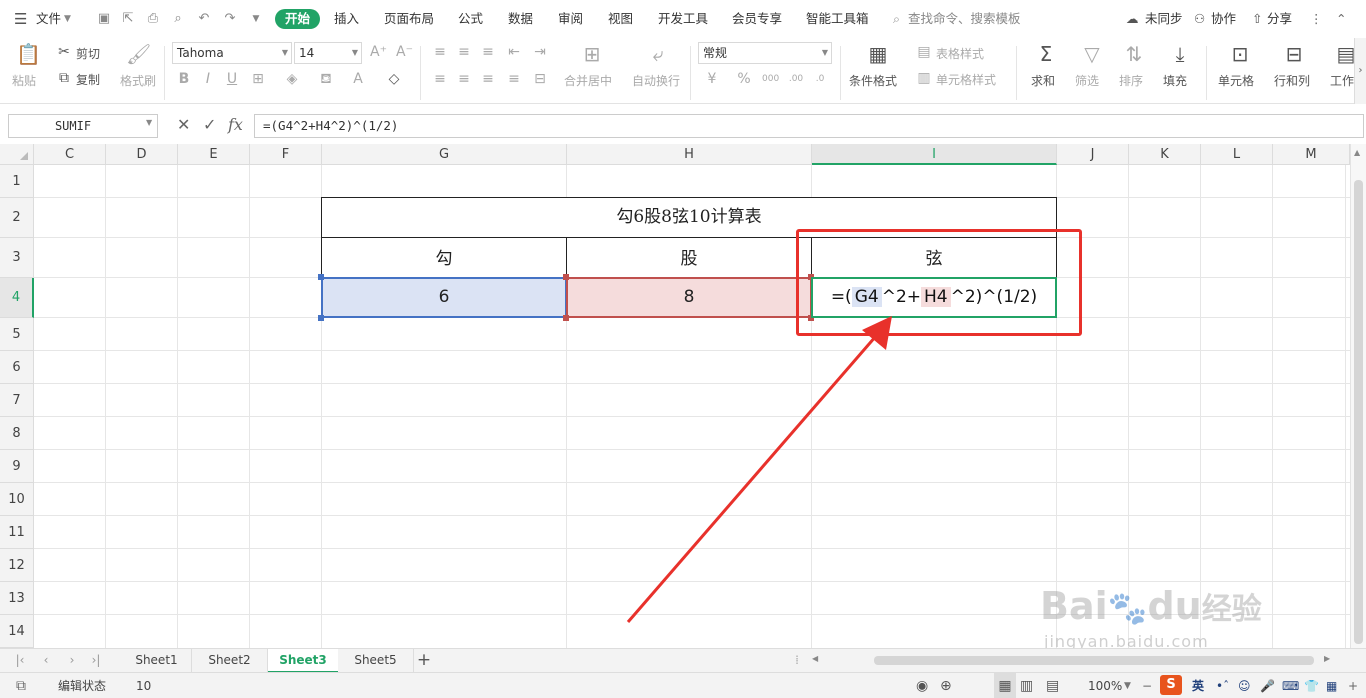 The width and height of the screenshot is (1366, 698). What do you see at coordinates (1358, 412) in the screenshot?
I see `vertical-scroll-thumb` at bounding box center [1358, 412].